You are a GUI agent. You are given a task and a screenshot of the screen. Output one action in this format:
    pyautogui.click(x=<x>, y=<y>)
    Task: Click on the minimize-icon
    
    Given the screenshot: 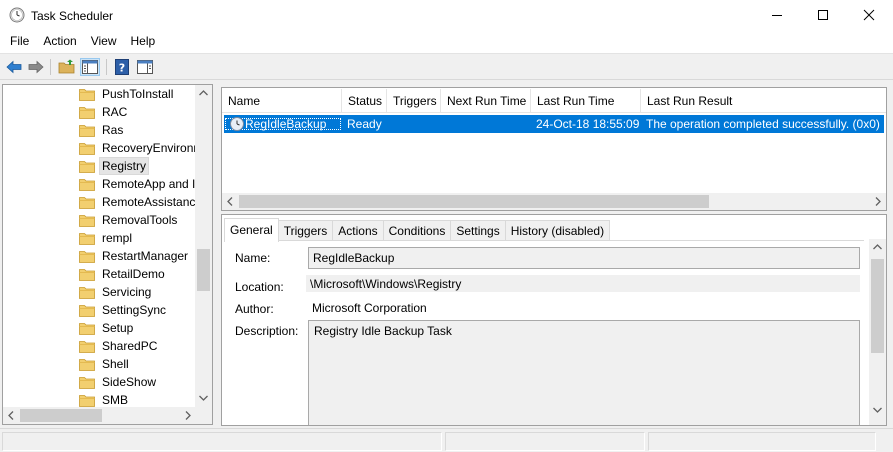 What is the action you would take?
    pyautogui.click(x=777, y=15)
    